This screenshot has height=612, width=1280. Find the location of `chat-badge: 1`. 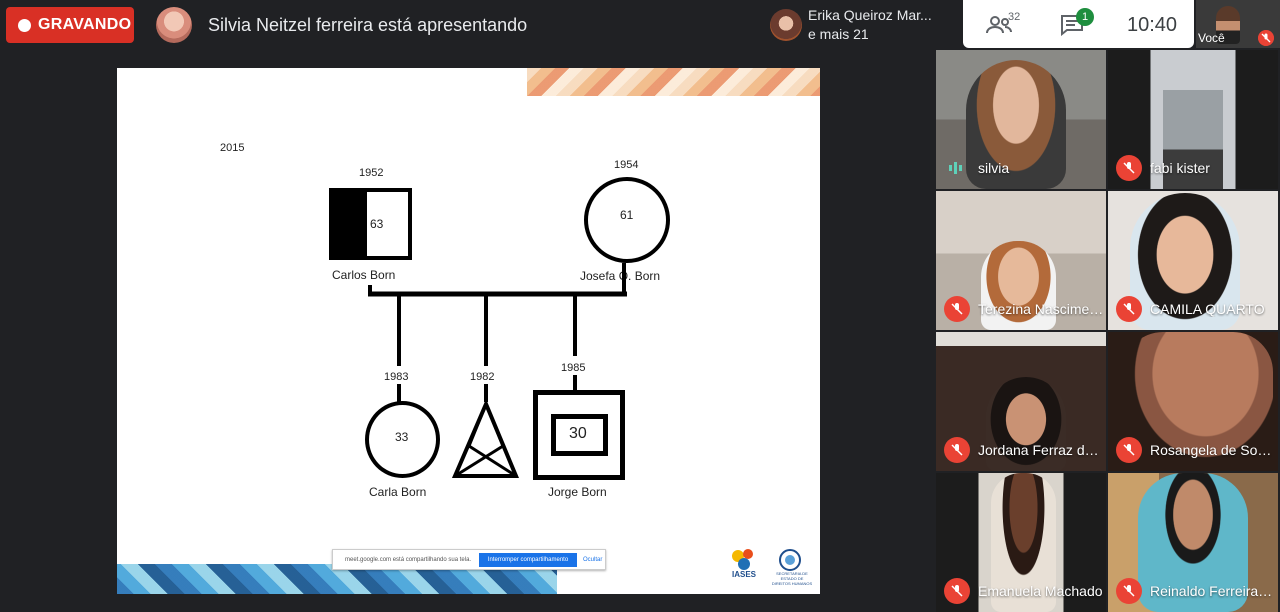

chat-badge: 1 is located at coordinates (1085, 17).